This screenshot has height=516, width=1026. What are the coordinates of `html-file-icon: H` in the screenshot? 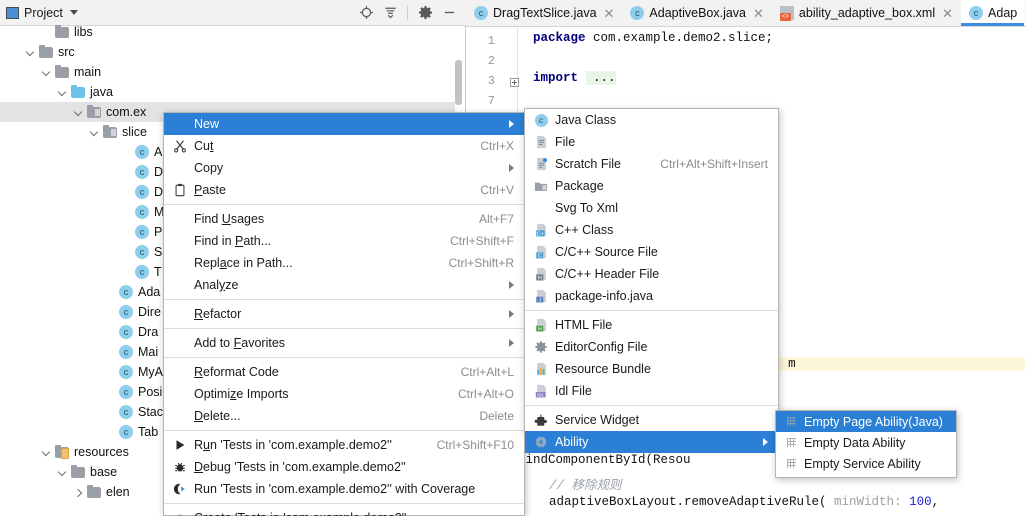 It's located at (541, 325).